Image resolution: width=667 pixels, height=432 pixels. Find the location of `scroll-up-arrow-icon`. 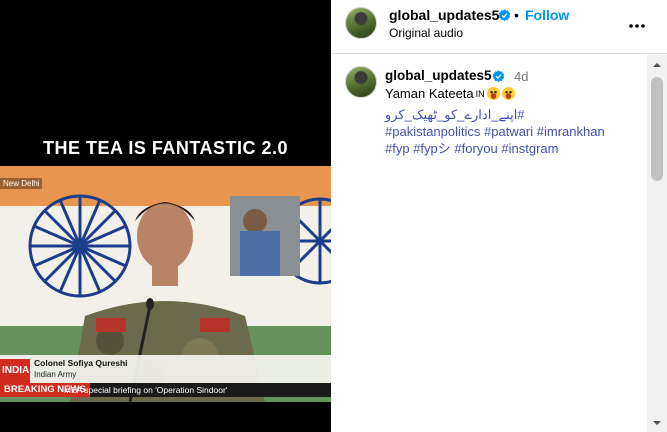

scroll-up-arrow-icon is located at coordinates (657, 65).